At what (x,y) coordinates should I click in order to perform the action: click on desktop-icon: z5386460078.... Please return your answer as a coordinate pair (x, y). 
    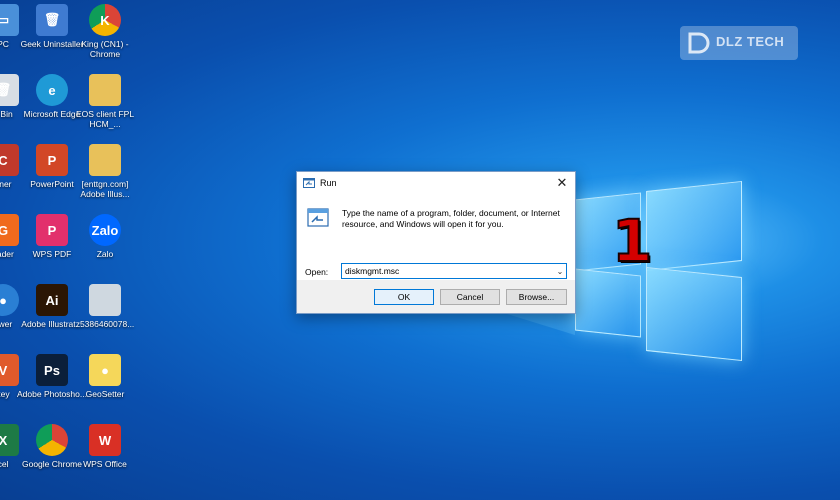
    Looking at the image, I should click on (105, 306).